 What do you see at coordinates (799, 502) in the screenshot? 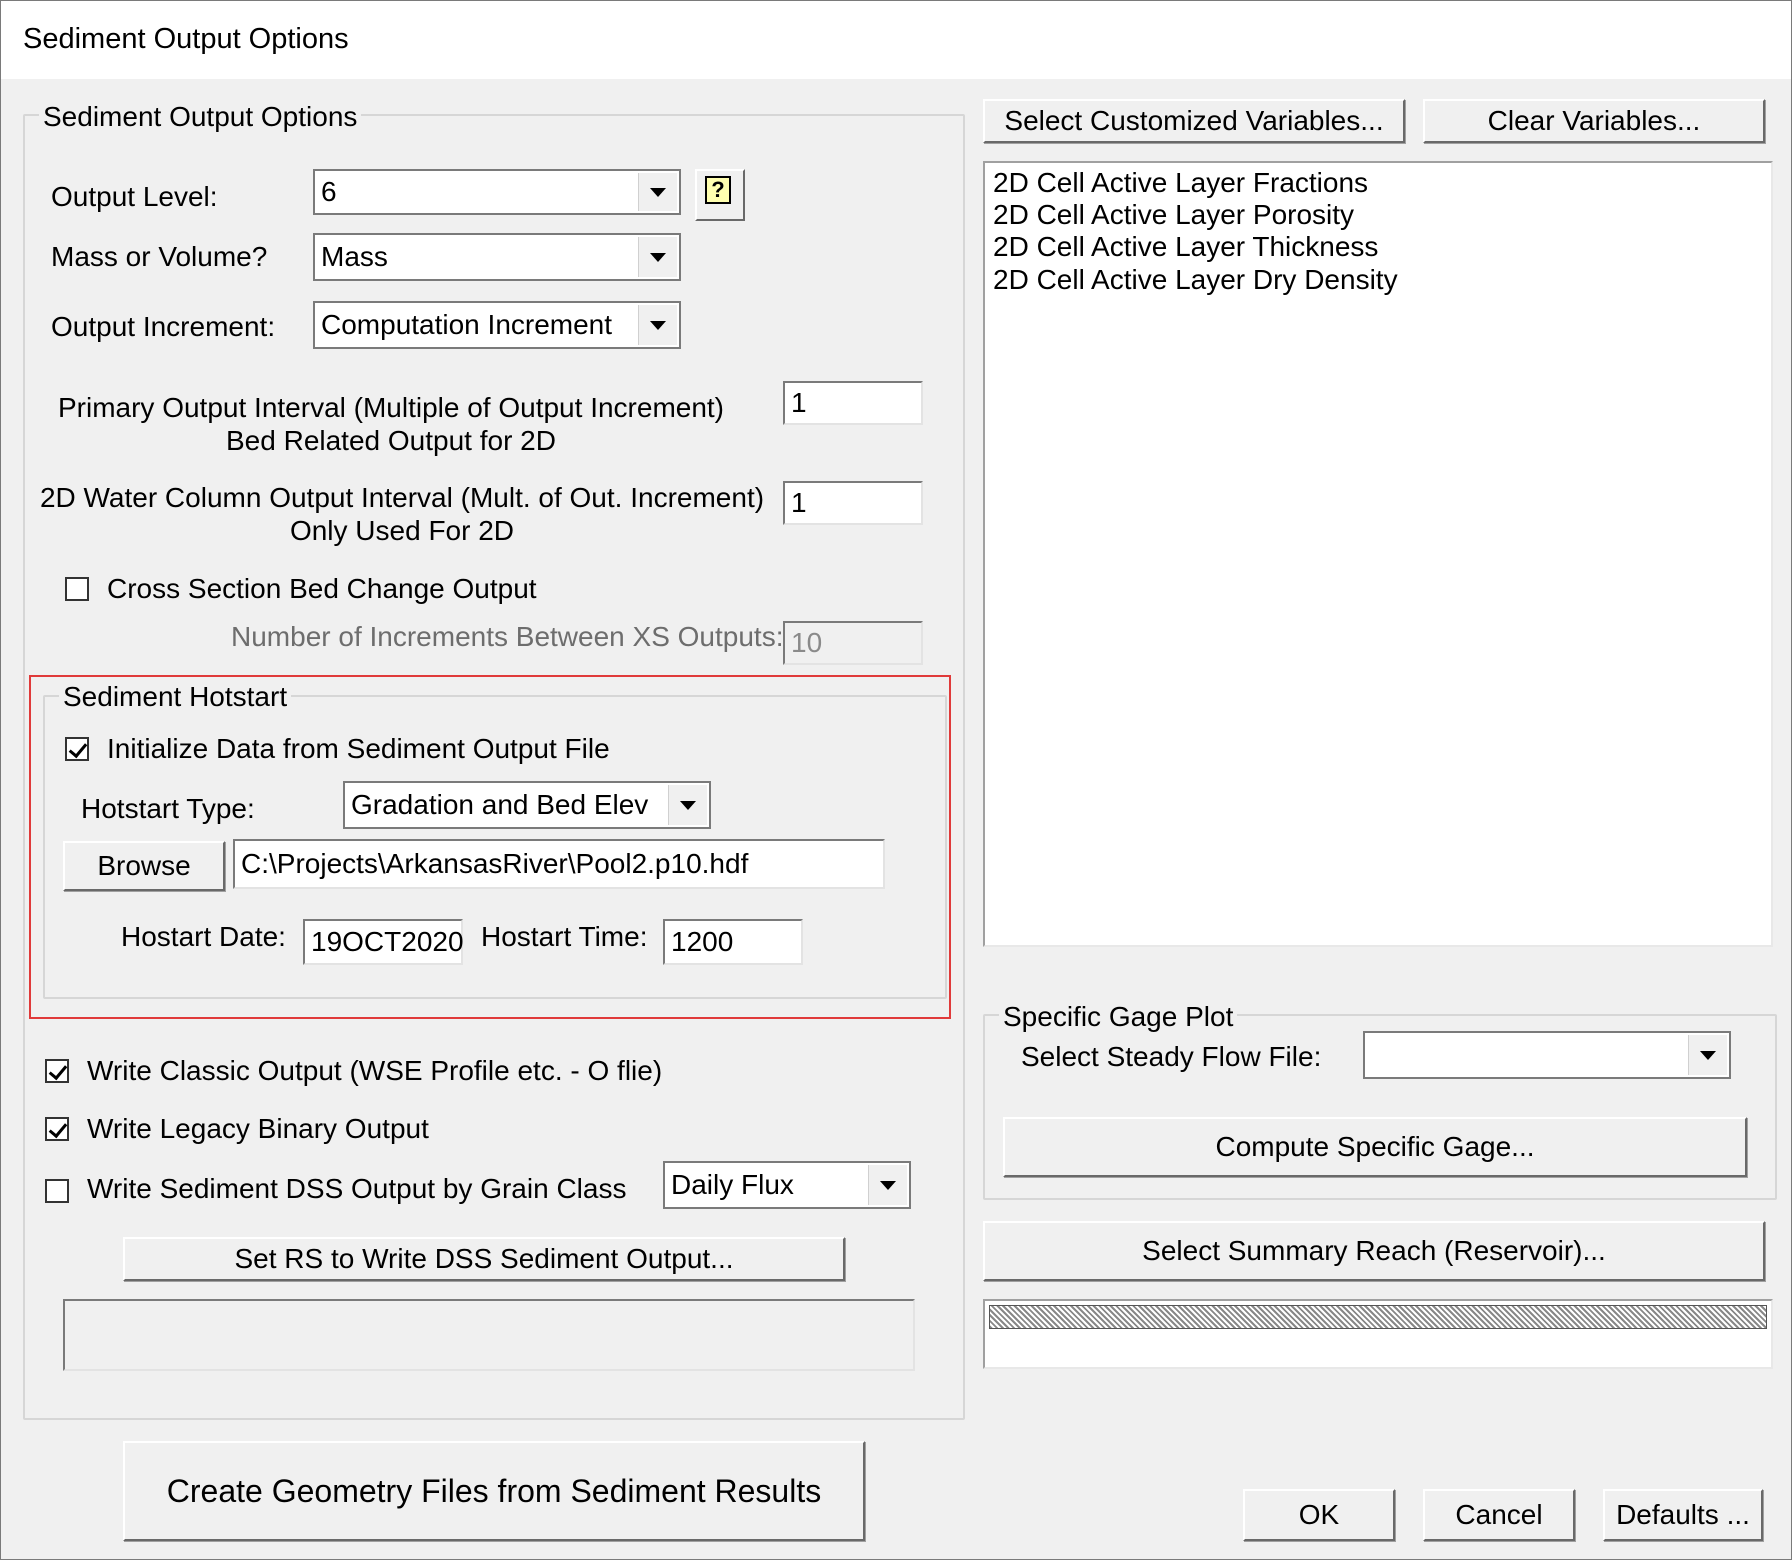
I see `water-column-value: 1` at bounding box center [799, 502].